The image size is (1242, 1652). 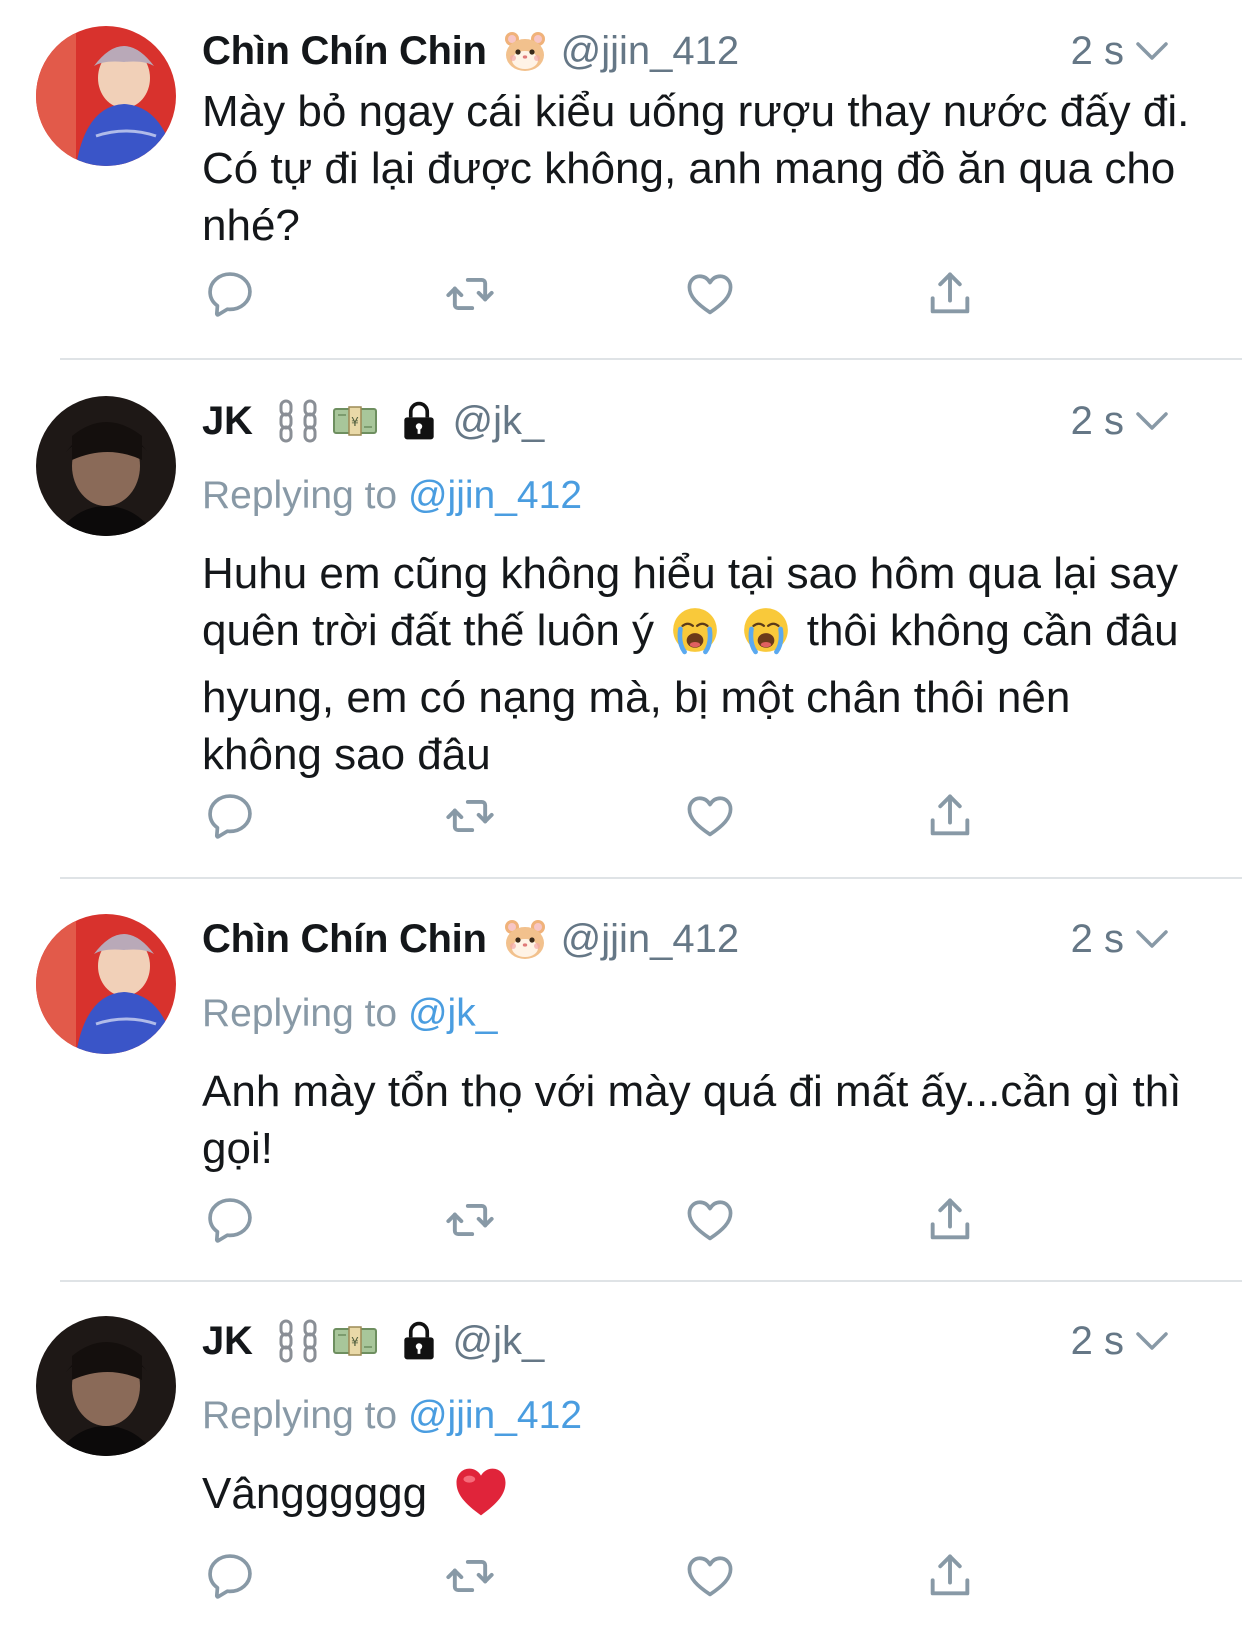 I want to click on replying-to-mention: @jk_, so click(x=452, y=1013).